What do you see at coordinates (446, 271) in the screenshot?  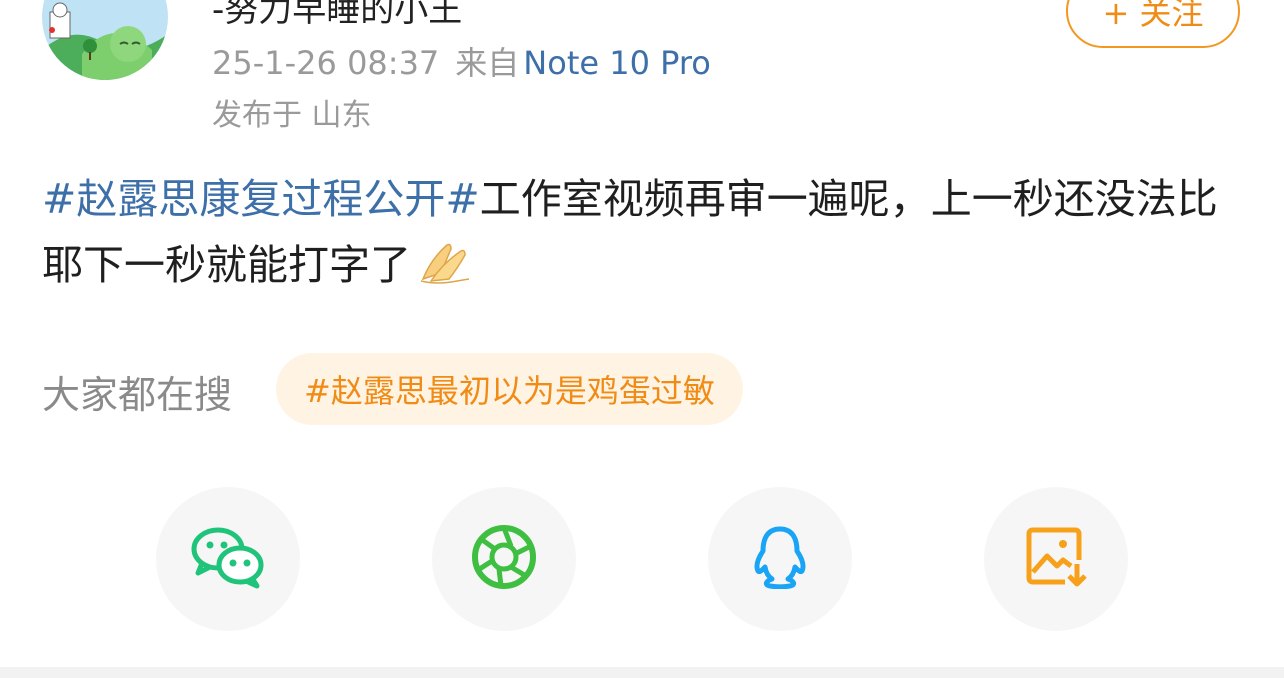 I see `praying-hands-emoji-icon` at bounding box center [446, 271].